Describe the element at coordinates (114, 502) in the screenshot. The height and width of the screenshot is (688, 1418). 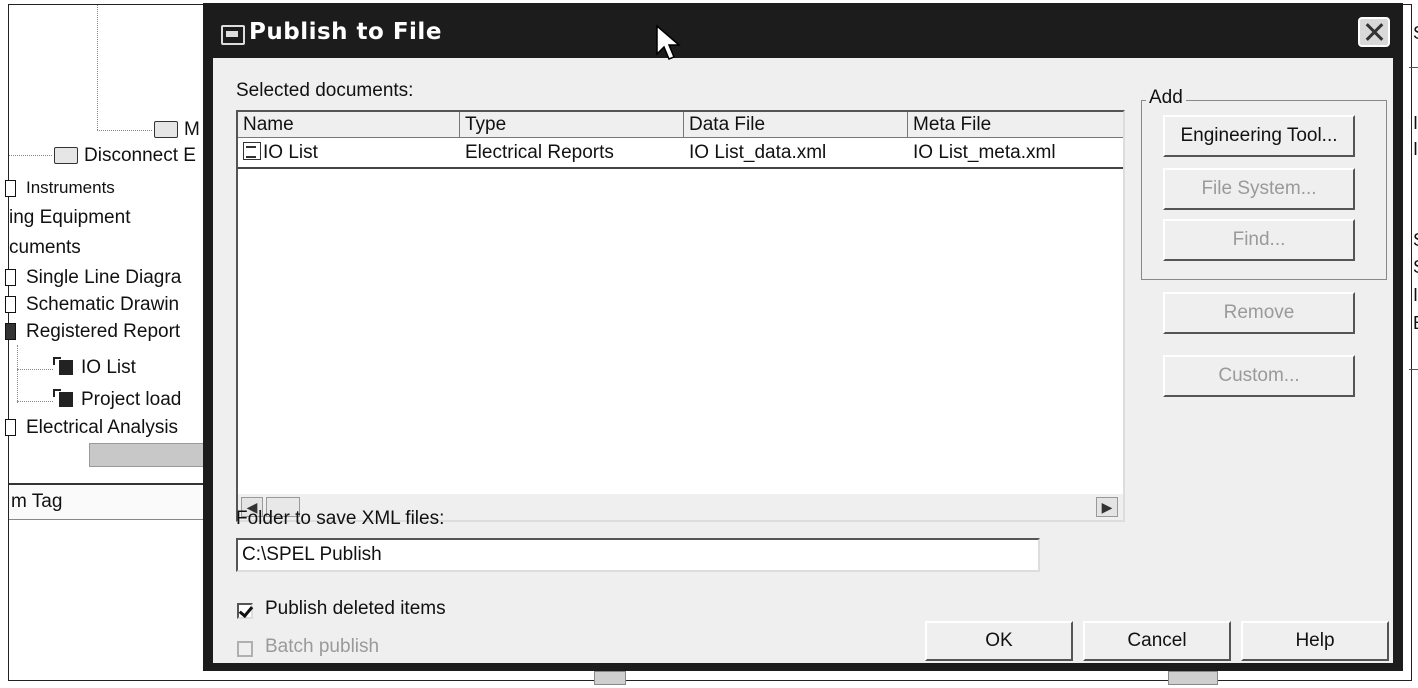
I see `grid-column-header: m Tag` at that location.